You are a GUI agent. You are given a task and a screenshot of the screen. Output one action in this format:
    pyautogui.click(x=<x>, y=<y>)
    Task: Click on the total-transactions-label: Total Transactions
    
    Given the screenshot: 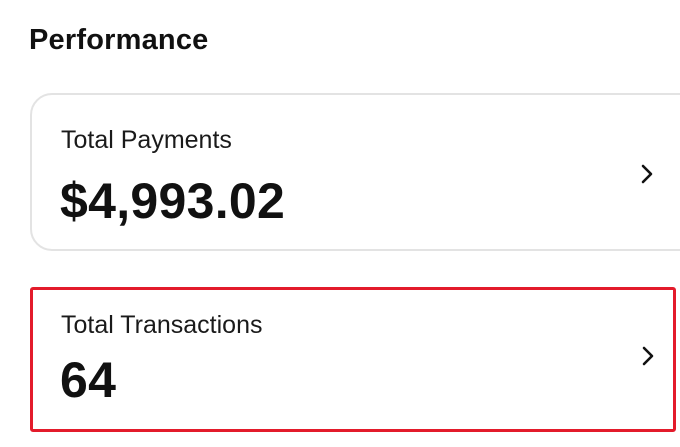 What is the action you would take?
    pyautogui.click(x=162, y=325)
    